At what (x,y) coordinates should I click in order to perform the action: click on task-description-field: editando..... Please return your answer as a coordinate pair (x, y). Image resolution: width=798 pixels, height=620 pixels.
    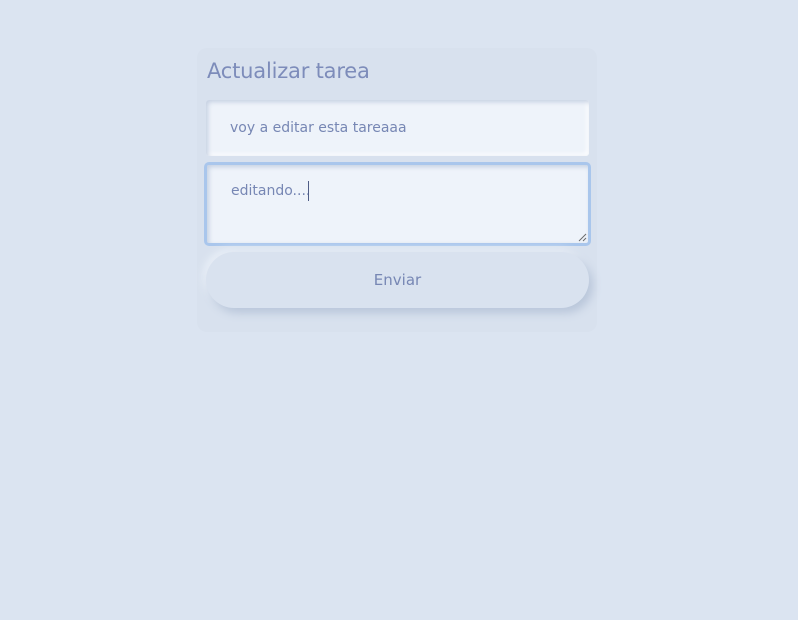
    Looking at the image, I should click on (397, 204).